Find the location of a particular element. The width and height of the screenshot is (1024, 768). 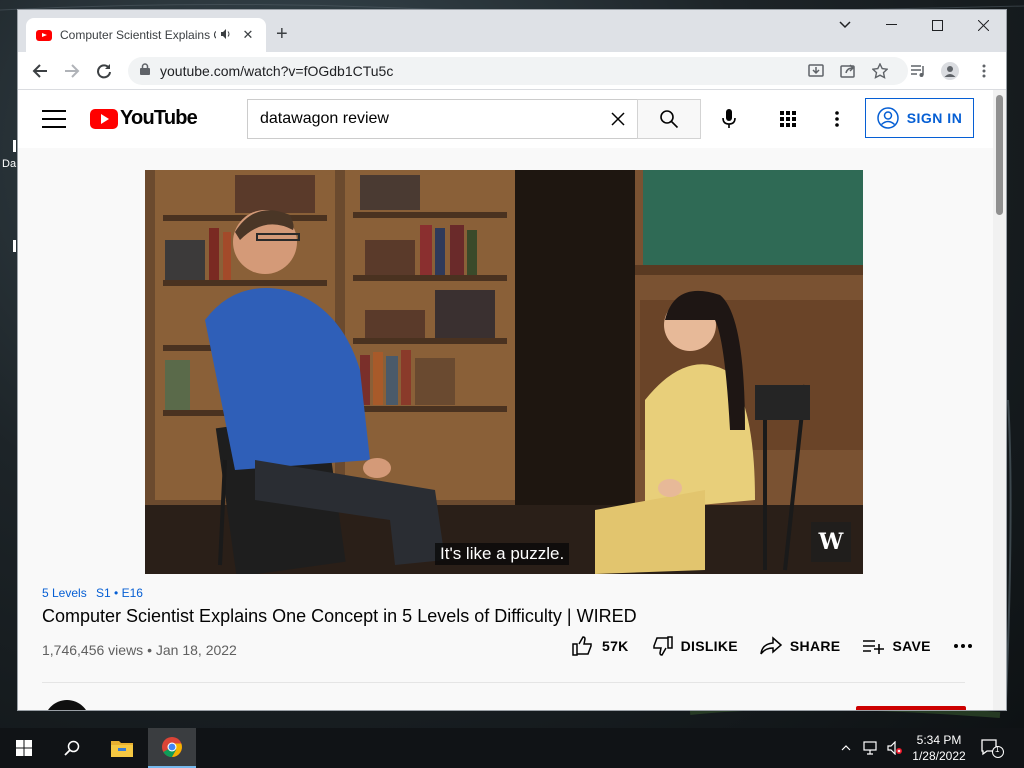

close-window-icon is located at coordinates (983, 25).